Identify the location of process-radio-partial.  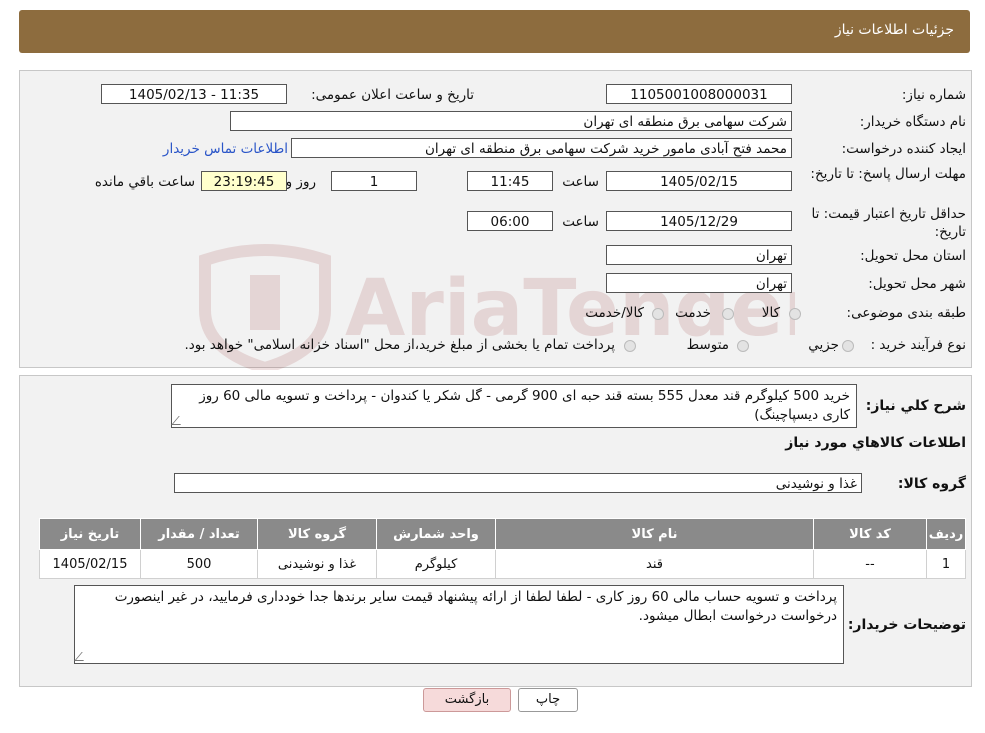
(848, 346).